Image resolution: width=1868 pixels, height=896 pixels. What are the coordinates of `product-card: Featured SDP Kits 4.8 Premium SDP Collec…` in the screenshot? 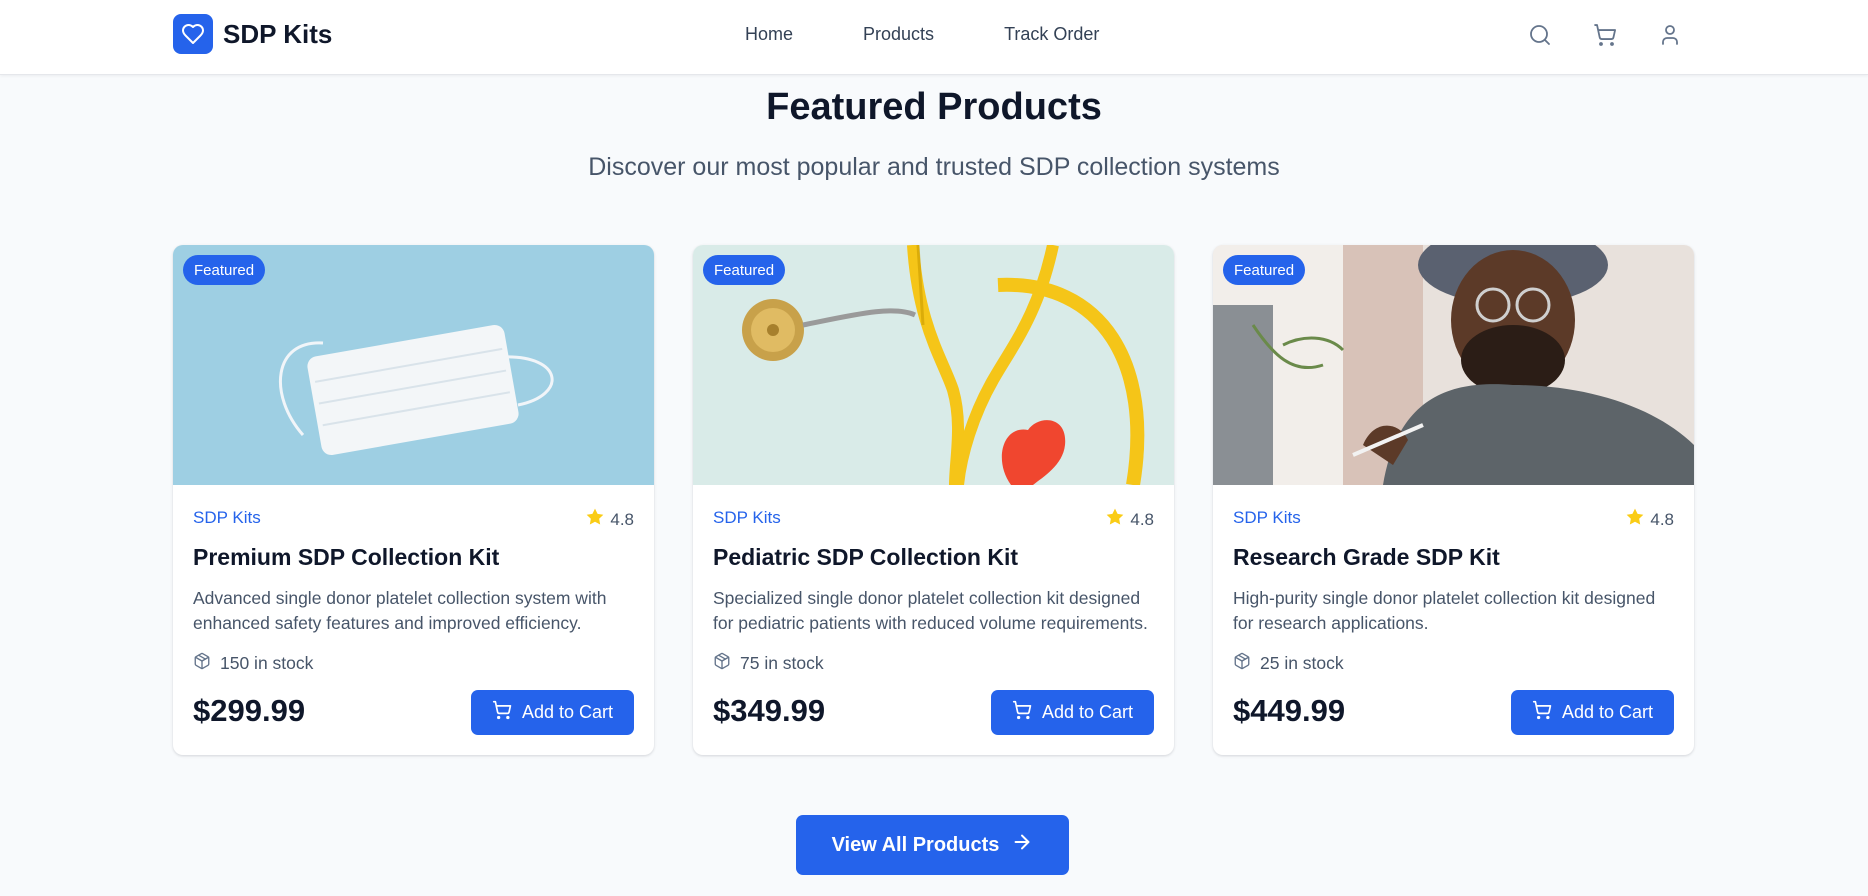 It's located at (413, 500).